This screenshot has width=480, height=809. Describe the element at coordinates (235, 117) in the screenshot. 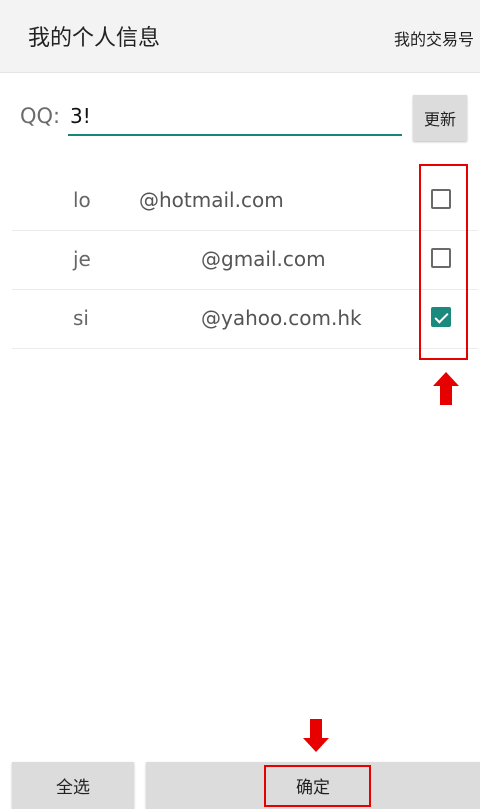

I see `qq-input` at that location.